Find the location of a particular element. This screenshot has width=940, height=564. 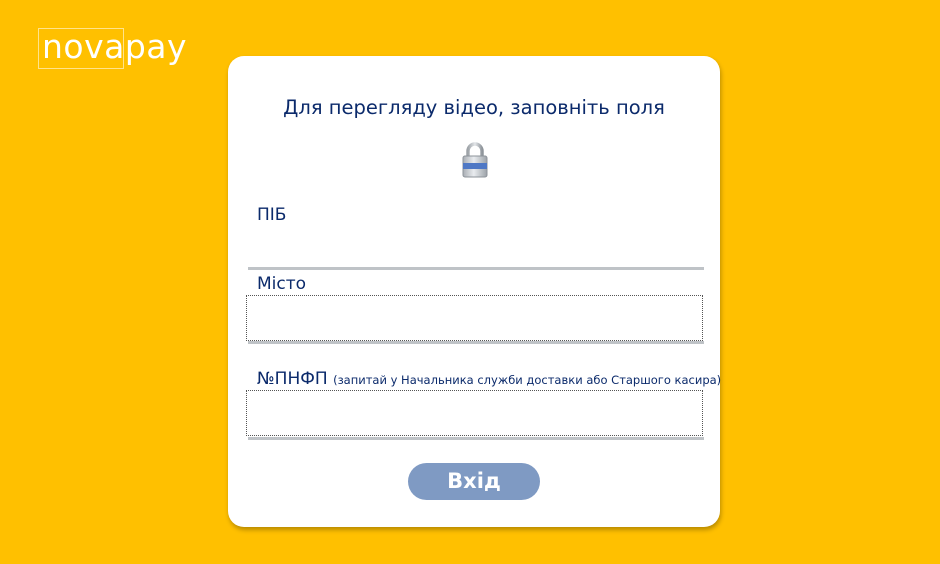

novapay-logo: novapay is located at coordinates (113, 49).